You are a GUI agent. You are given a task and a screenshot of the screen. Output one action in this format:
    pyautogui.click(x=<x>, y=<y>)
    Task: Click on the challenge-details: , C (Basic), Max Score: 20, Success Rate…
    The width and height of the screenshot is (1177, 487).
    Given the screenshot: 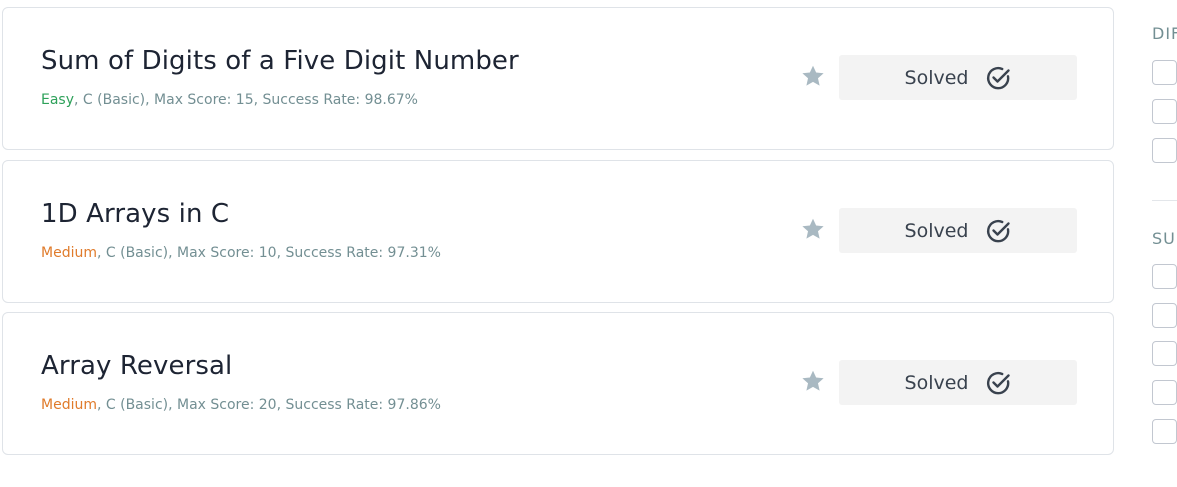 What is the action you would take?
    pyautogui.click(x=268, y=405)
    